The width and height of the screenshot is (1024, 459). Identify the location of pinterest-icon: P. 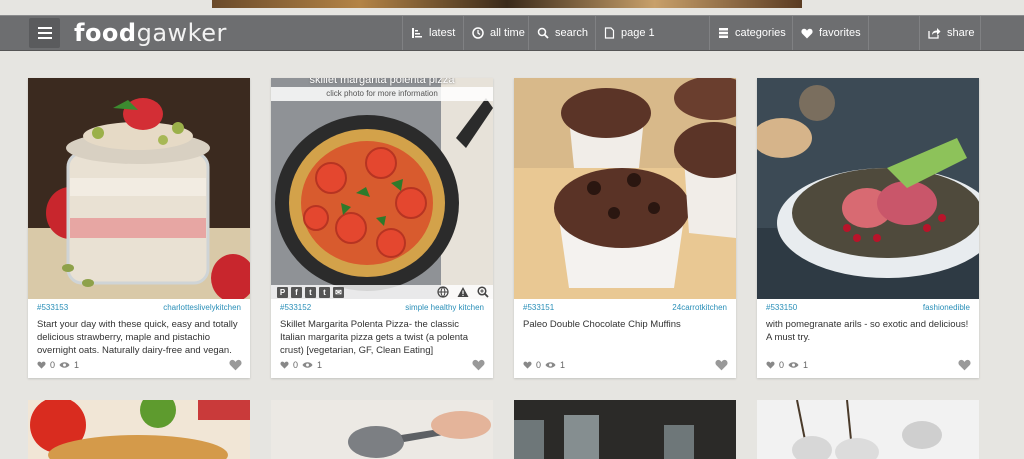
(282, 292).